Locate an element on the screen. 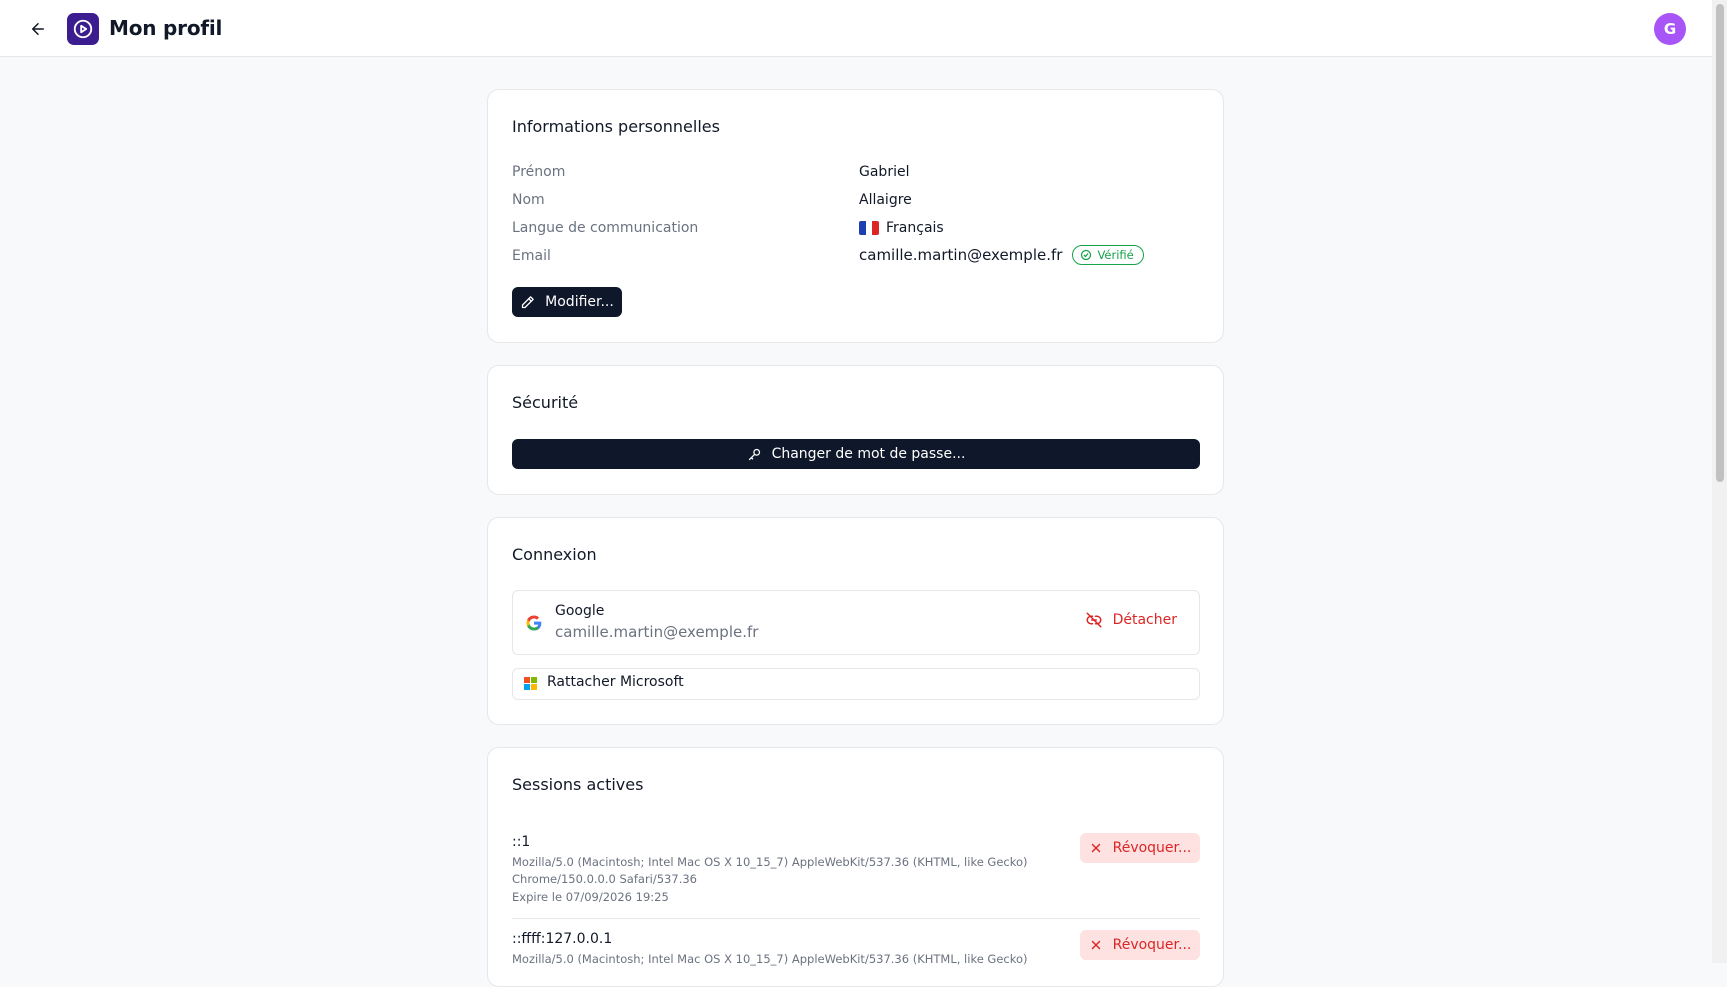 The image size is (1727, 987). session-expiry: Expire le 07/09/2026 19:25 is located at coordinates (590, 897).